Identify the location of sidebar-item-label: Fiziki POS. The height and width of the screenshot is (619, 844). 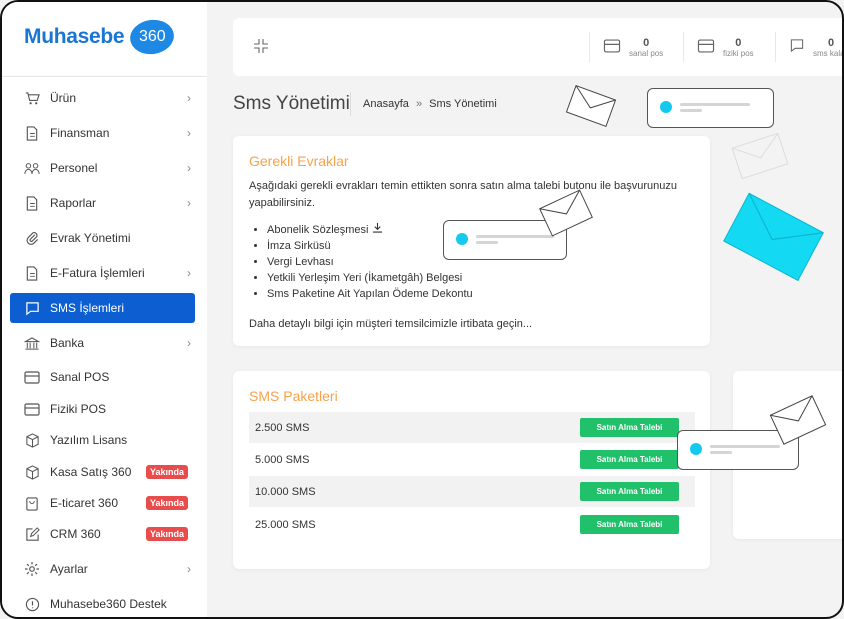
(78, 409).